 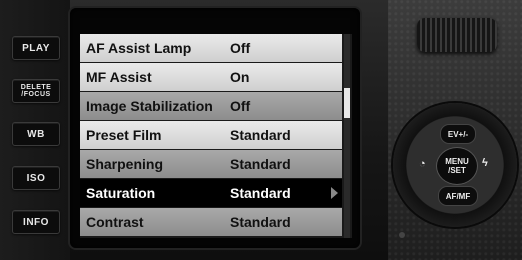 What do you see at coordinates (115, 222) in the screenshot?
I see `menu-row-label: Contrast` at bounding box center [115, 222].